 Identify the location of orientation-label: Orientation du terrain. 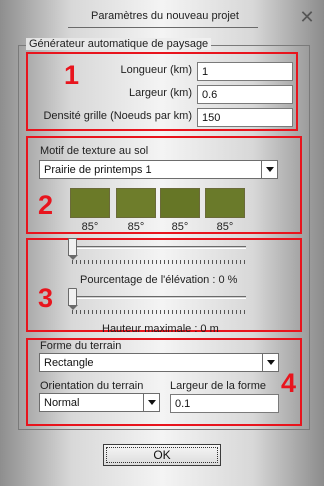
(92, 386).